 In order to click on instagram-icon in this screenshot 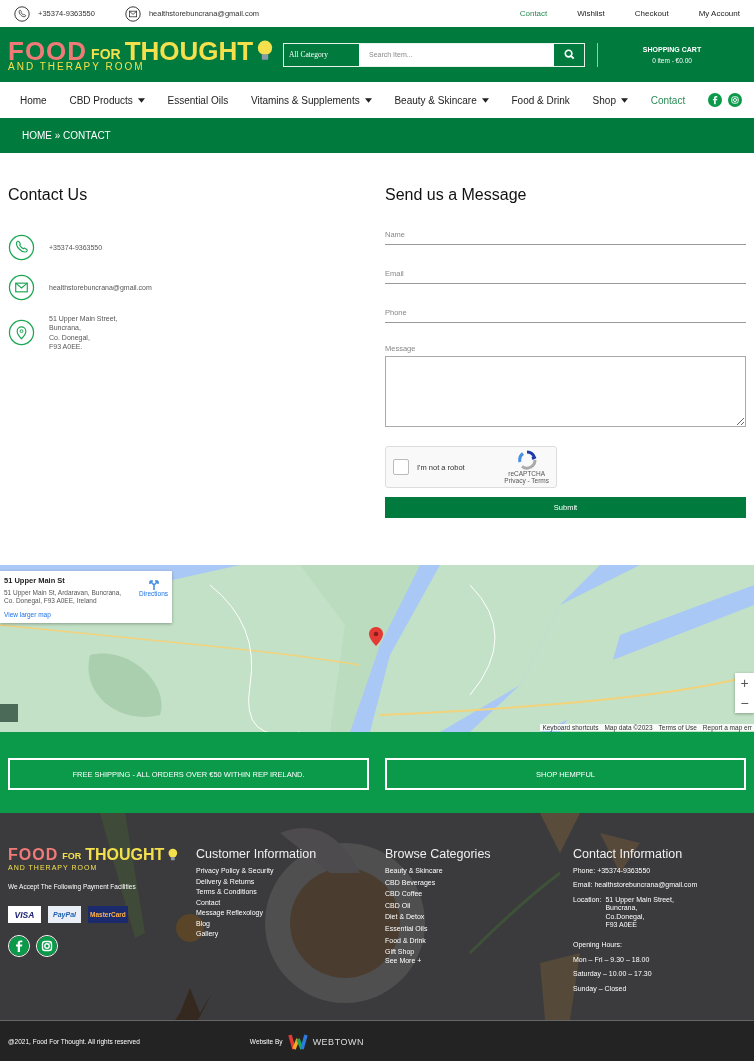, I will do `click(47, 946)`.